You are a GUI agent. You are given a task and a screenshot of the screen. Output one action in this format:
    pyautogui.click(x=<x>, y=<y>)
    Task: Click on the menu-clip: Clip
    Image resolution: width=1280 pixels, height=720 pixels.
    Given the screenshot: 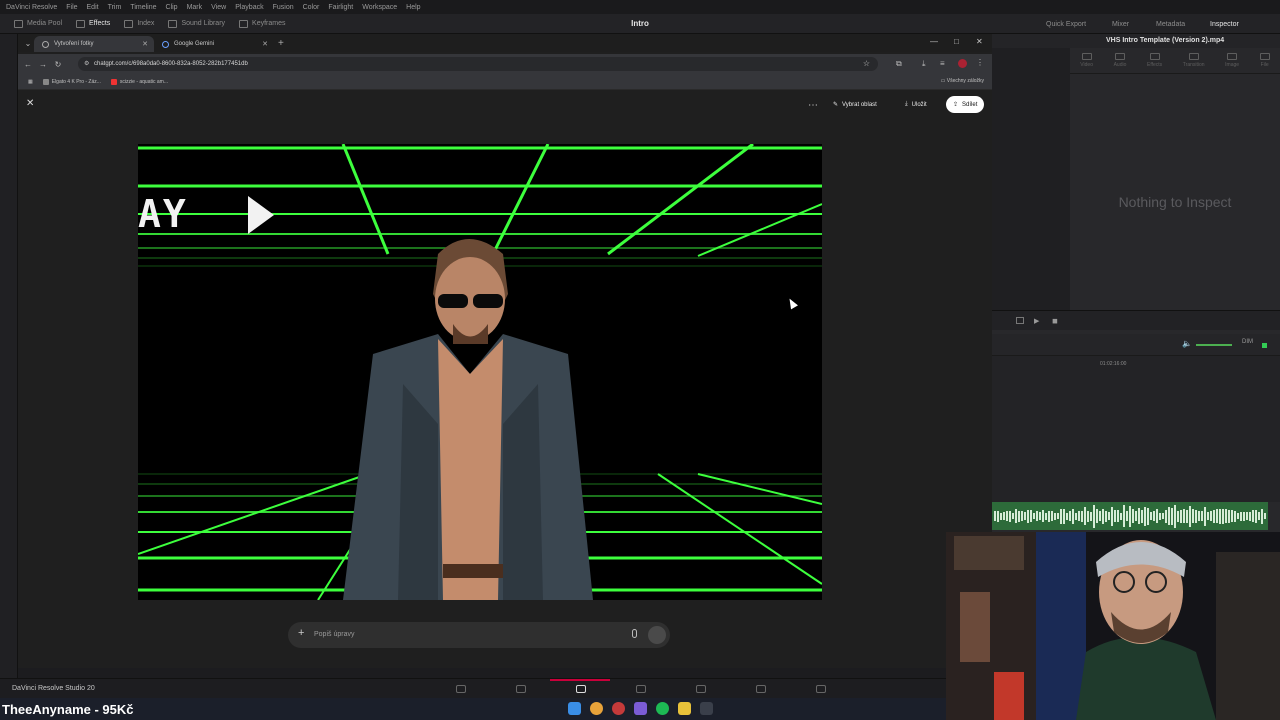 What is the action you would take?
    pyautogui.click(x=172, y=7)
    